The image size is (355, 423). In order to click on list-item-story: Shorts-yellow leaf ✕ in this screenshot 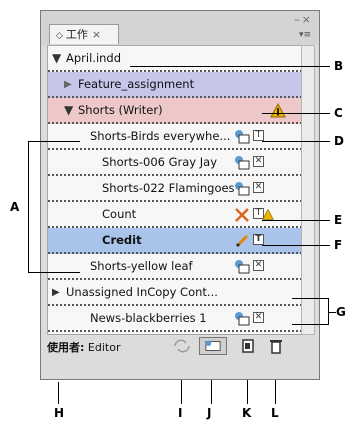, I will do `click(175, 267)`.